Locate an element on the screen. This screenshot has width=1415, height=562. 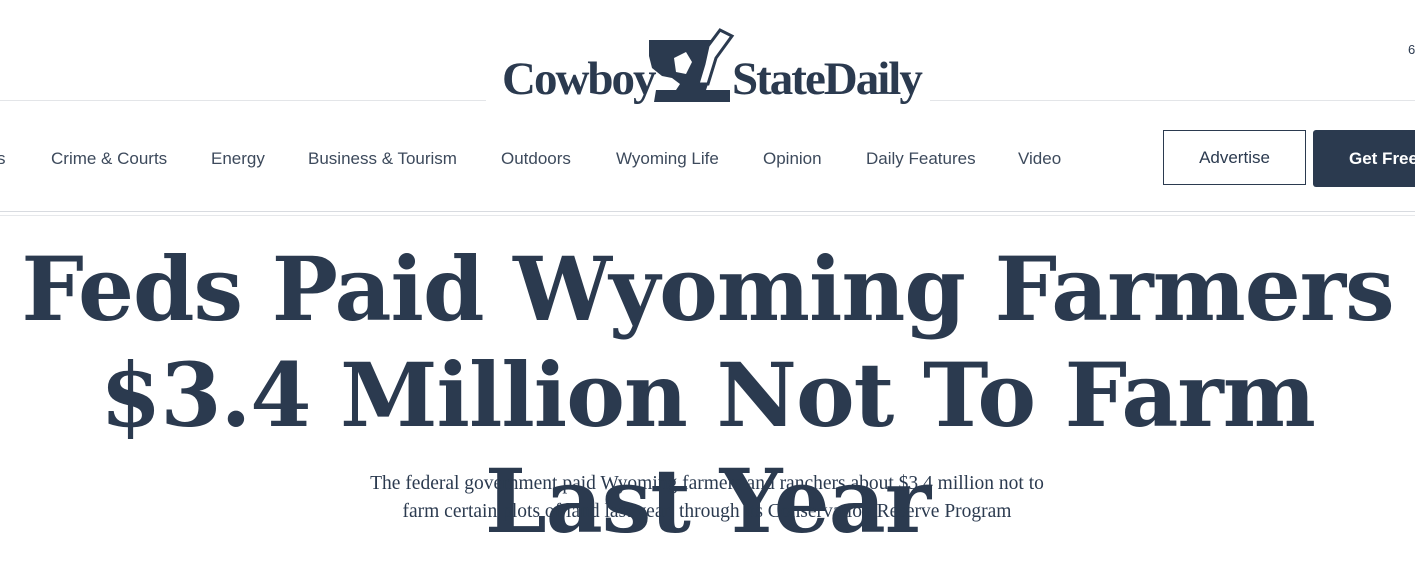
wyoming-state-bucking-horse-icon is located at coordinates (692, 65).